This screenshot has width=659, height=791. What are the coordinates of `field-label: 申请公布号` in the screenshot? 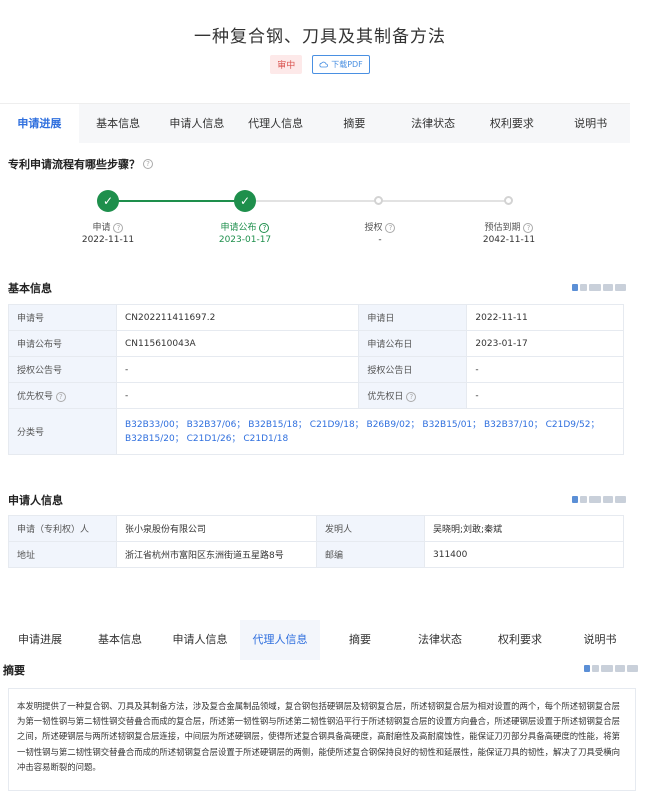 It's located at (62, 343).